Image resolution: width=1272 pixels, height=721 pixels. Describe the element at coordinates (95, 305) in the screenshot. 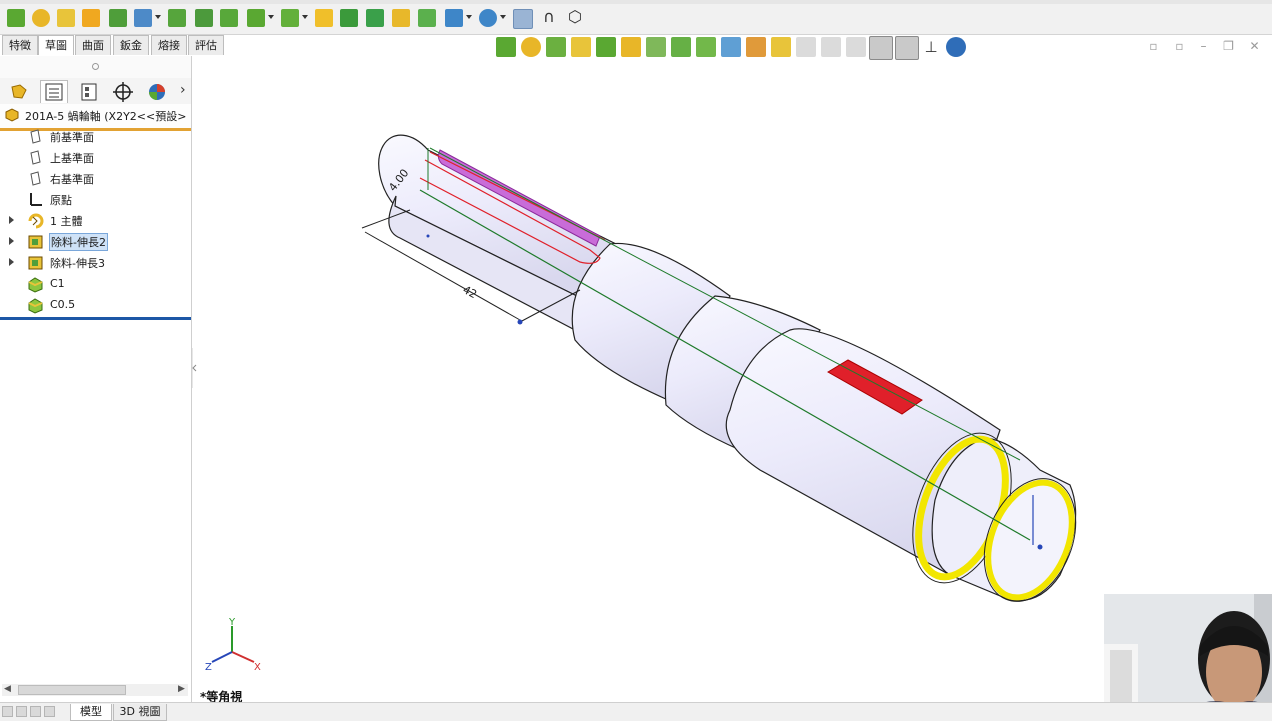

I see `tree-item-chamfer-c05: C0.5` at that location.